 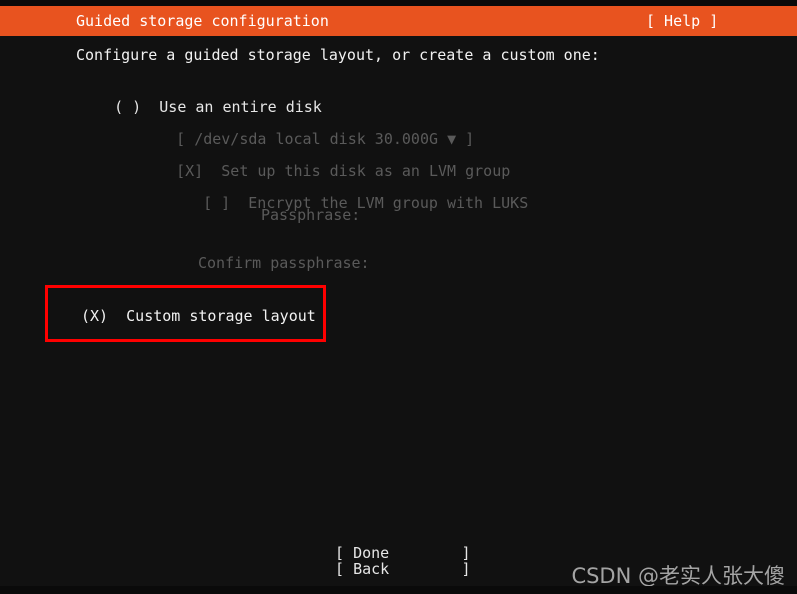 I want to click on custom-layout-row: (X) Custom storage layout, so click(x=198, y=316).